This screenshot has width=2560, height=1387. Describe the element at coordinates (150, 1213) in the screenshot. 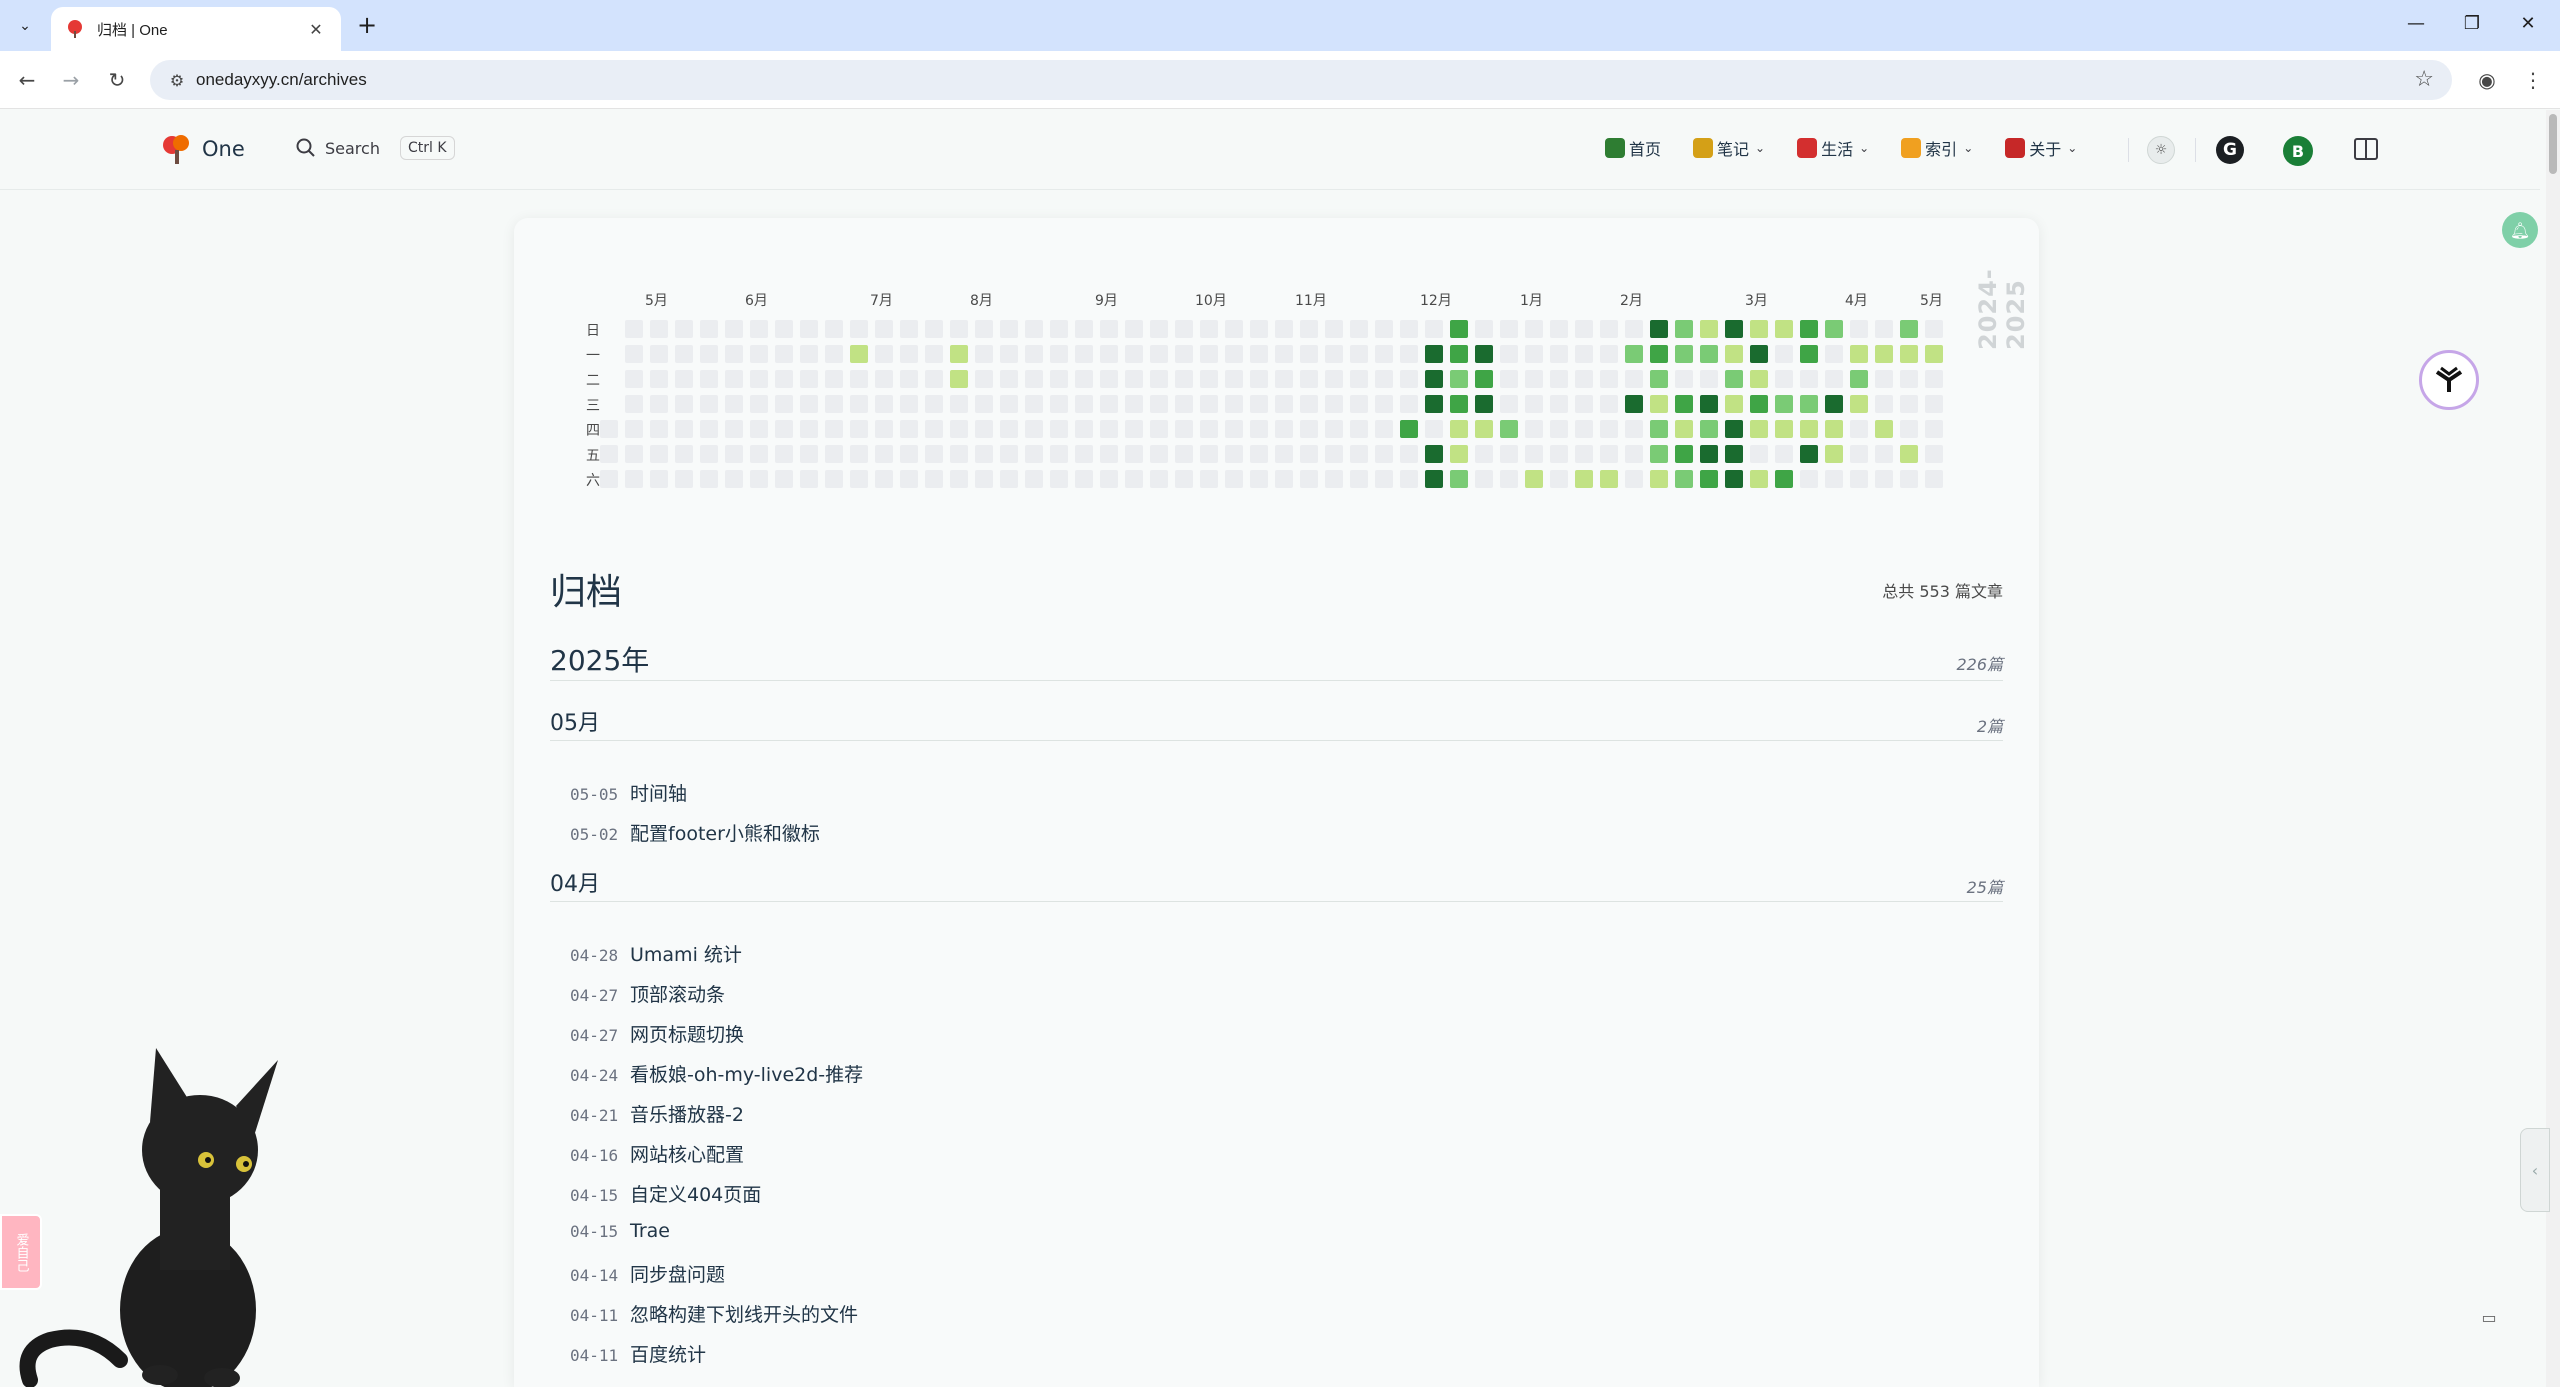

I see `live2d-black-cat` at that location.